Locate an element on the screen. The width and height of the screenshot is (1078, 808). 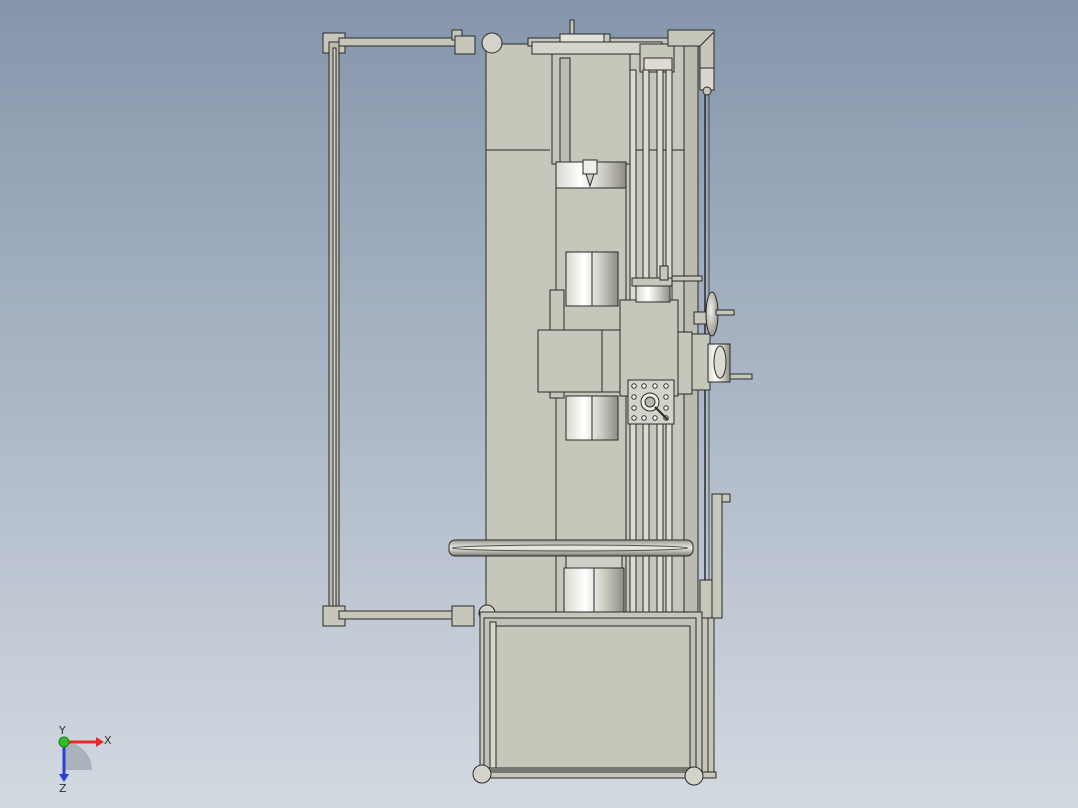
x-axis-label: X is located at coordinates (108, 740).